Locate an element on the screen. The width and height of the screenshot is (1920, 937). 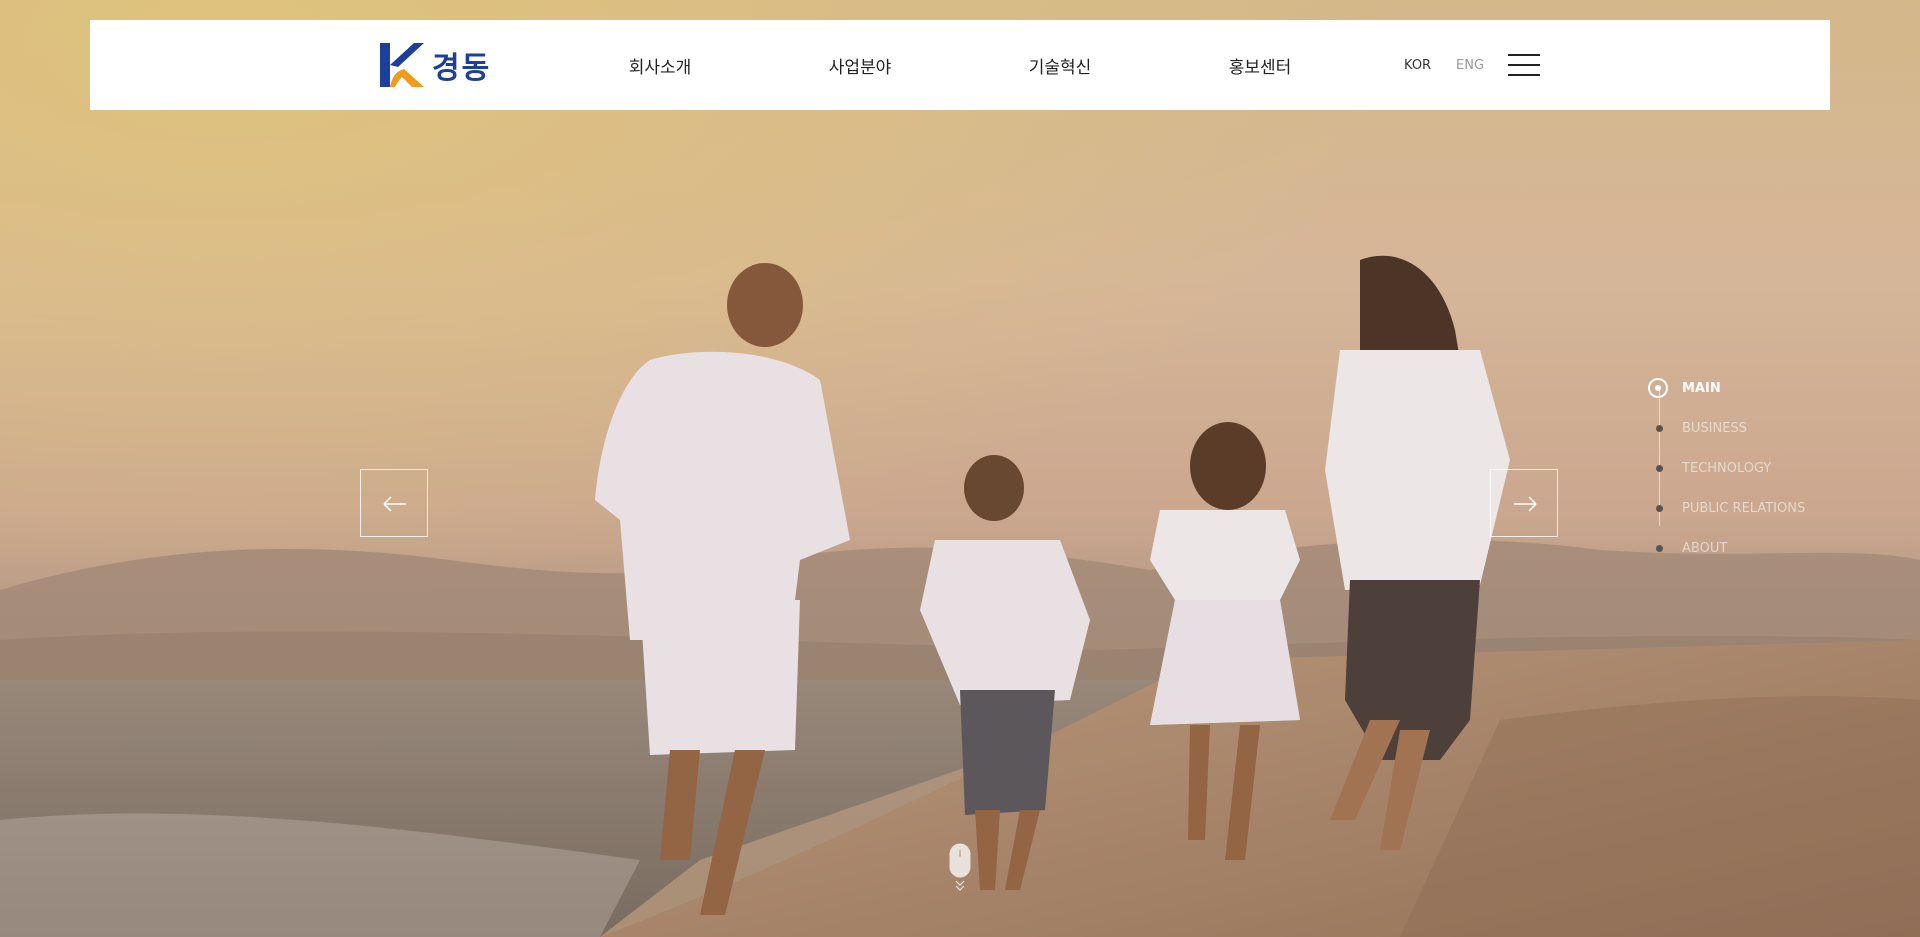
scroll-down-indicator is located at coordinates (960, 868).